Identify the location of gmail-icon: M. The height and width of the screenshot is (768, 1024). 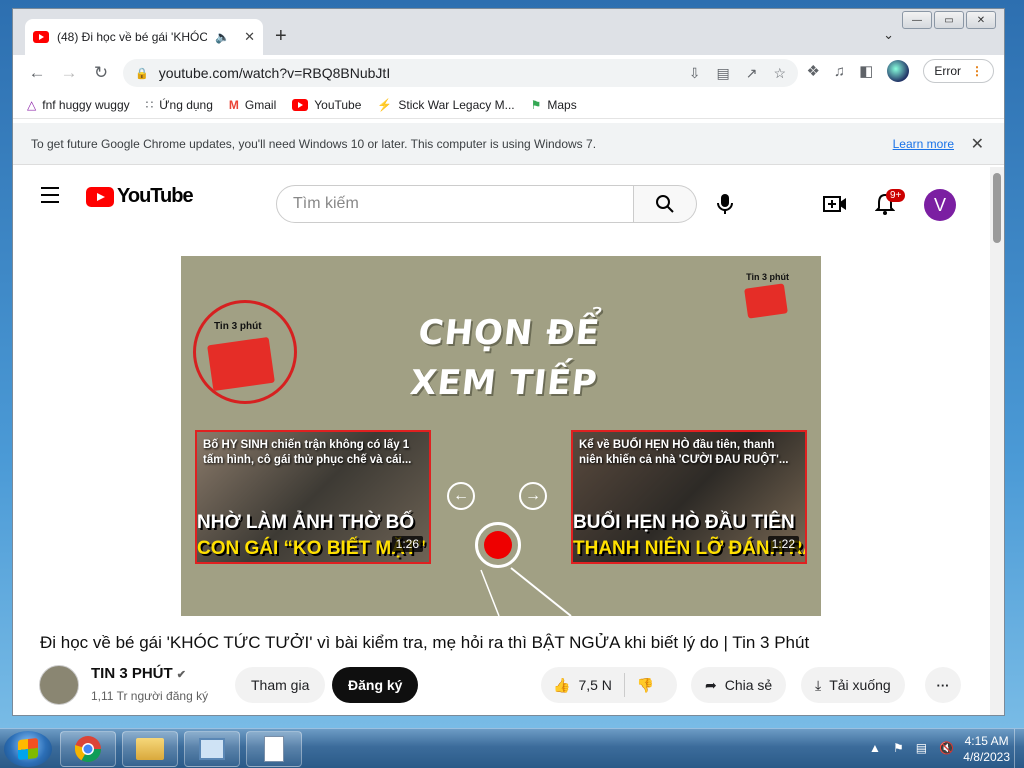
(233, 104).